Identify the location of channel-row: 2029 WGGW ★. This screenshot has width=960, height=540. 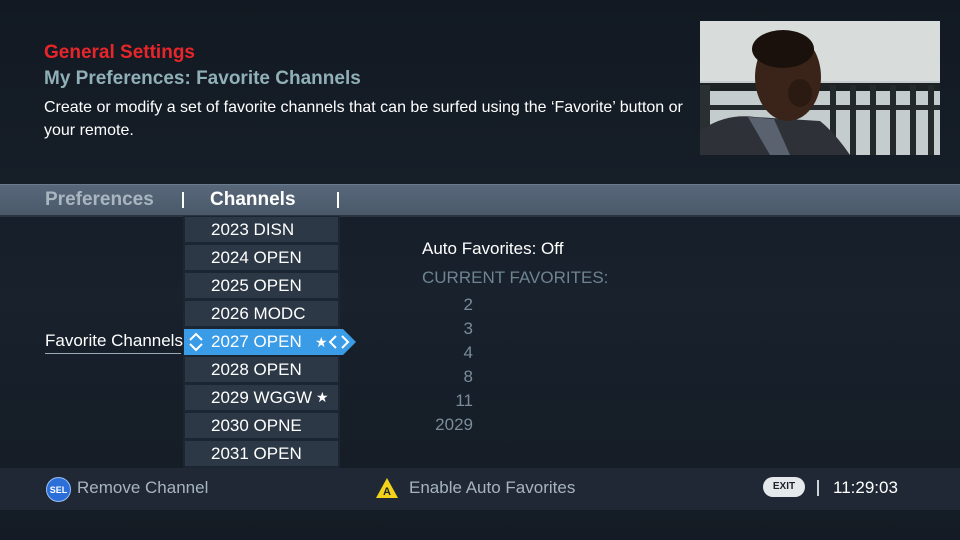
(261, 397).